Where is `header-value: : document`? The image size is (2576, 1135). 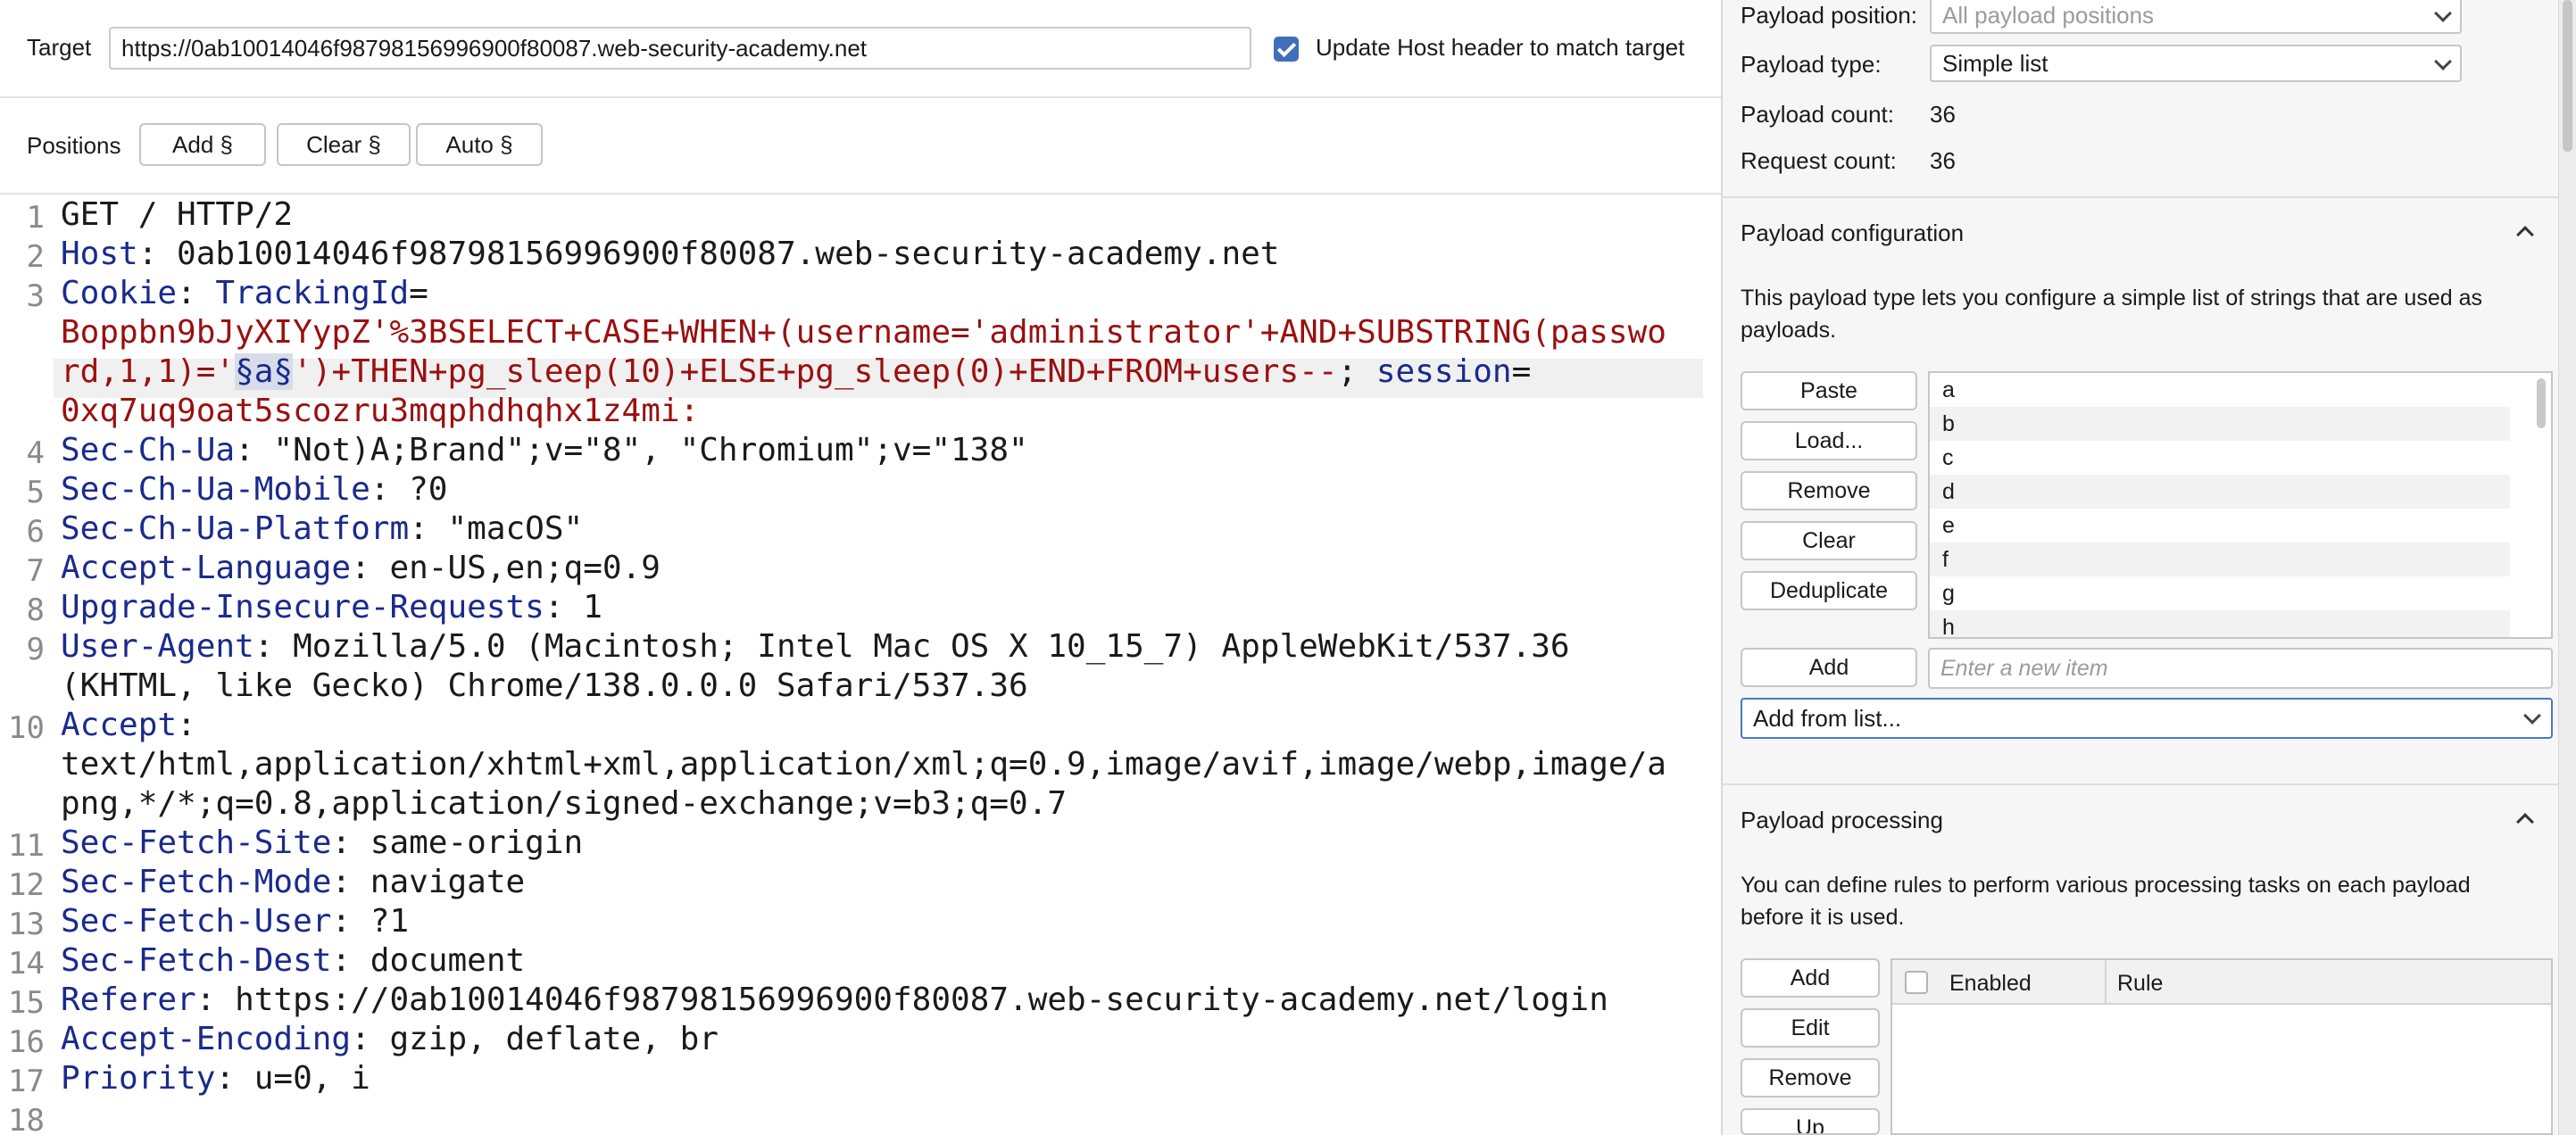
header-value: : document is located at coordinates (429, 961).